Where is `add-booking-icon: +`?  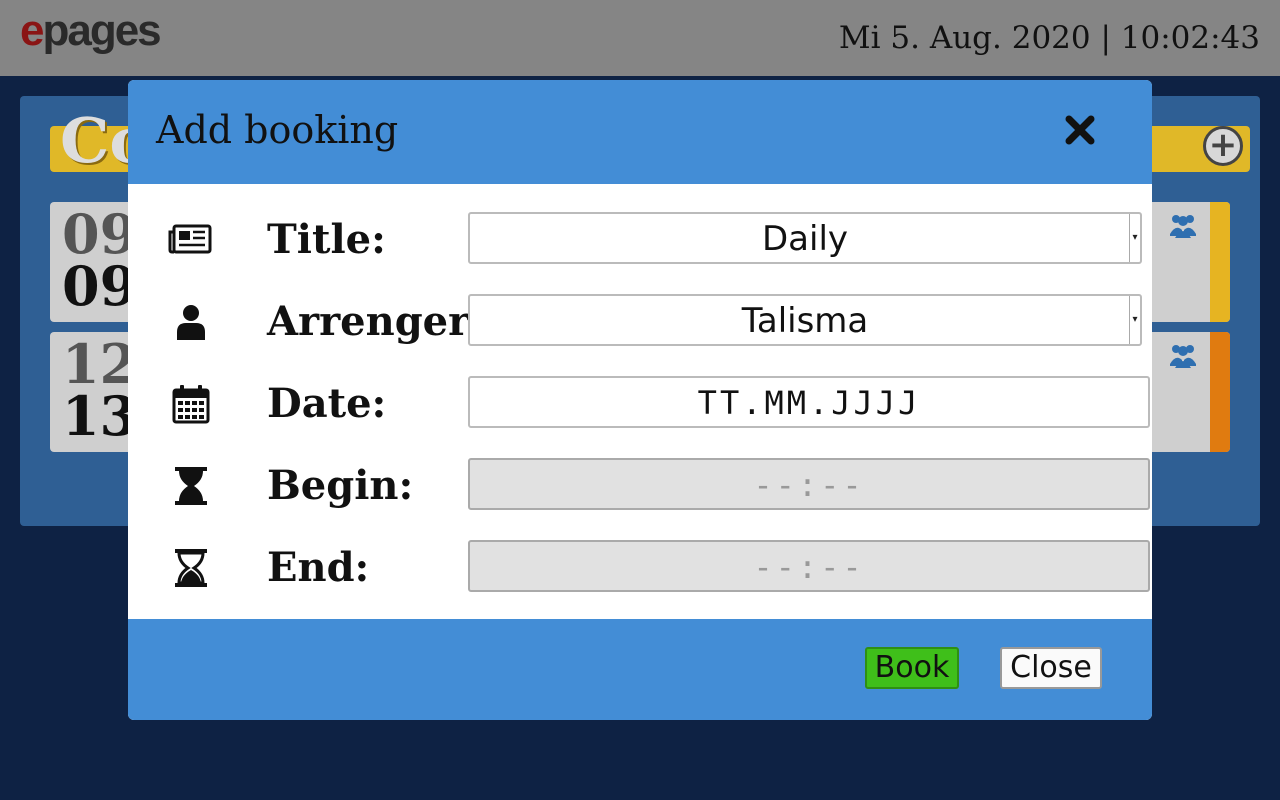 add-booking-icon: + is located at coordinates (1223, 146).